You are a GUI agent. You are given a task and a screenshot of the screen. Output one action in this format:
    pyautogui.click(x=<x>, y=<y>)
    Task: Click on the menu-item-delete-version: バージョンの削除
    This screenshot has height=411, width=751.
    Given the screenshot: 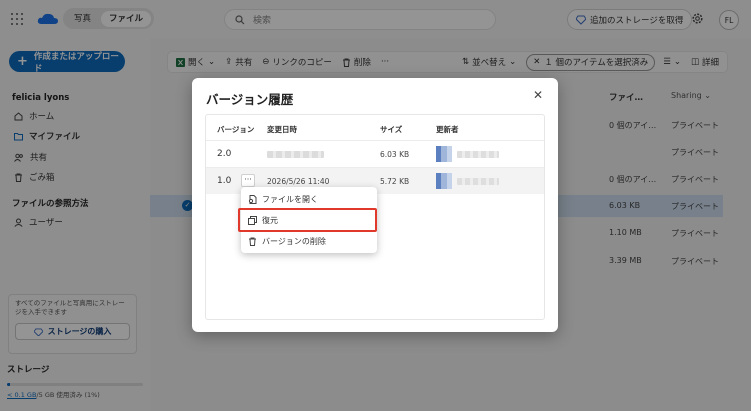 What is the action you would take?
    pyautogui.click(x=309, y=241)
    